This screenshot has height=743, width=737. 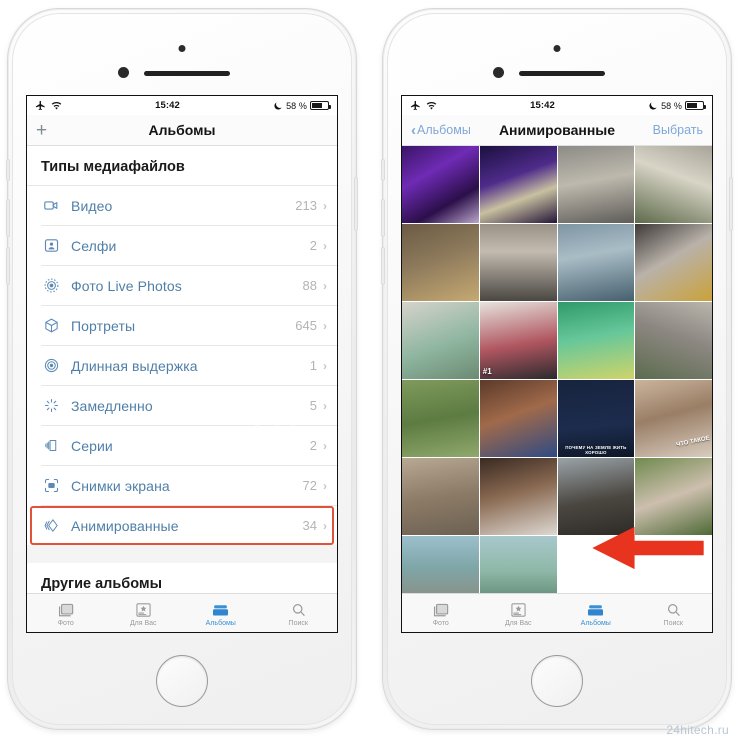 I want to click on power-button-right, so click(x=731, y=204).